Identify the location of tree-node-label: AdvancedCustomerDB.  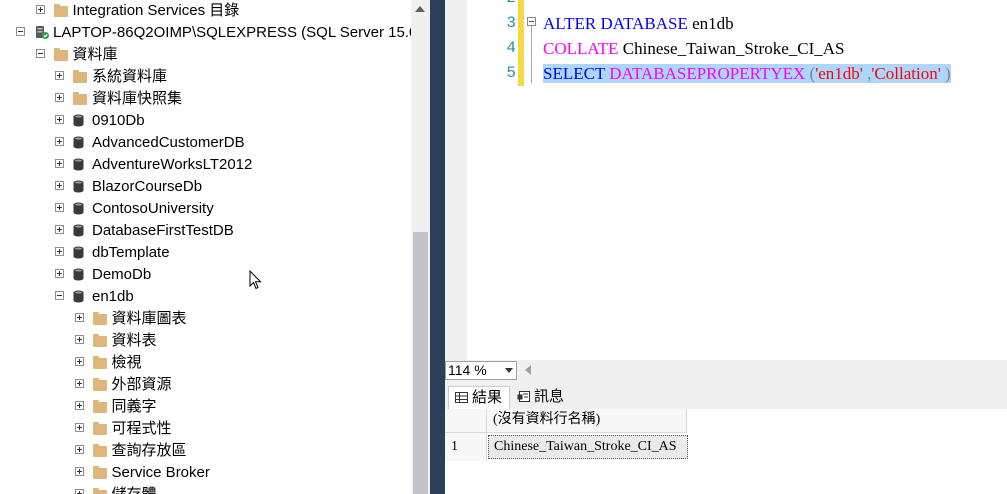
(168, 142).